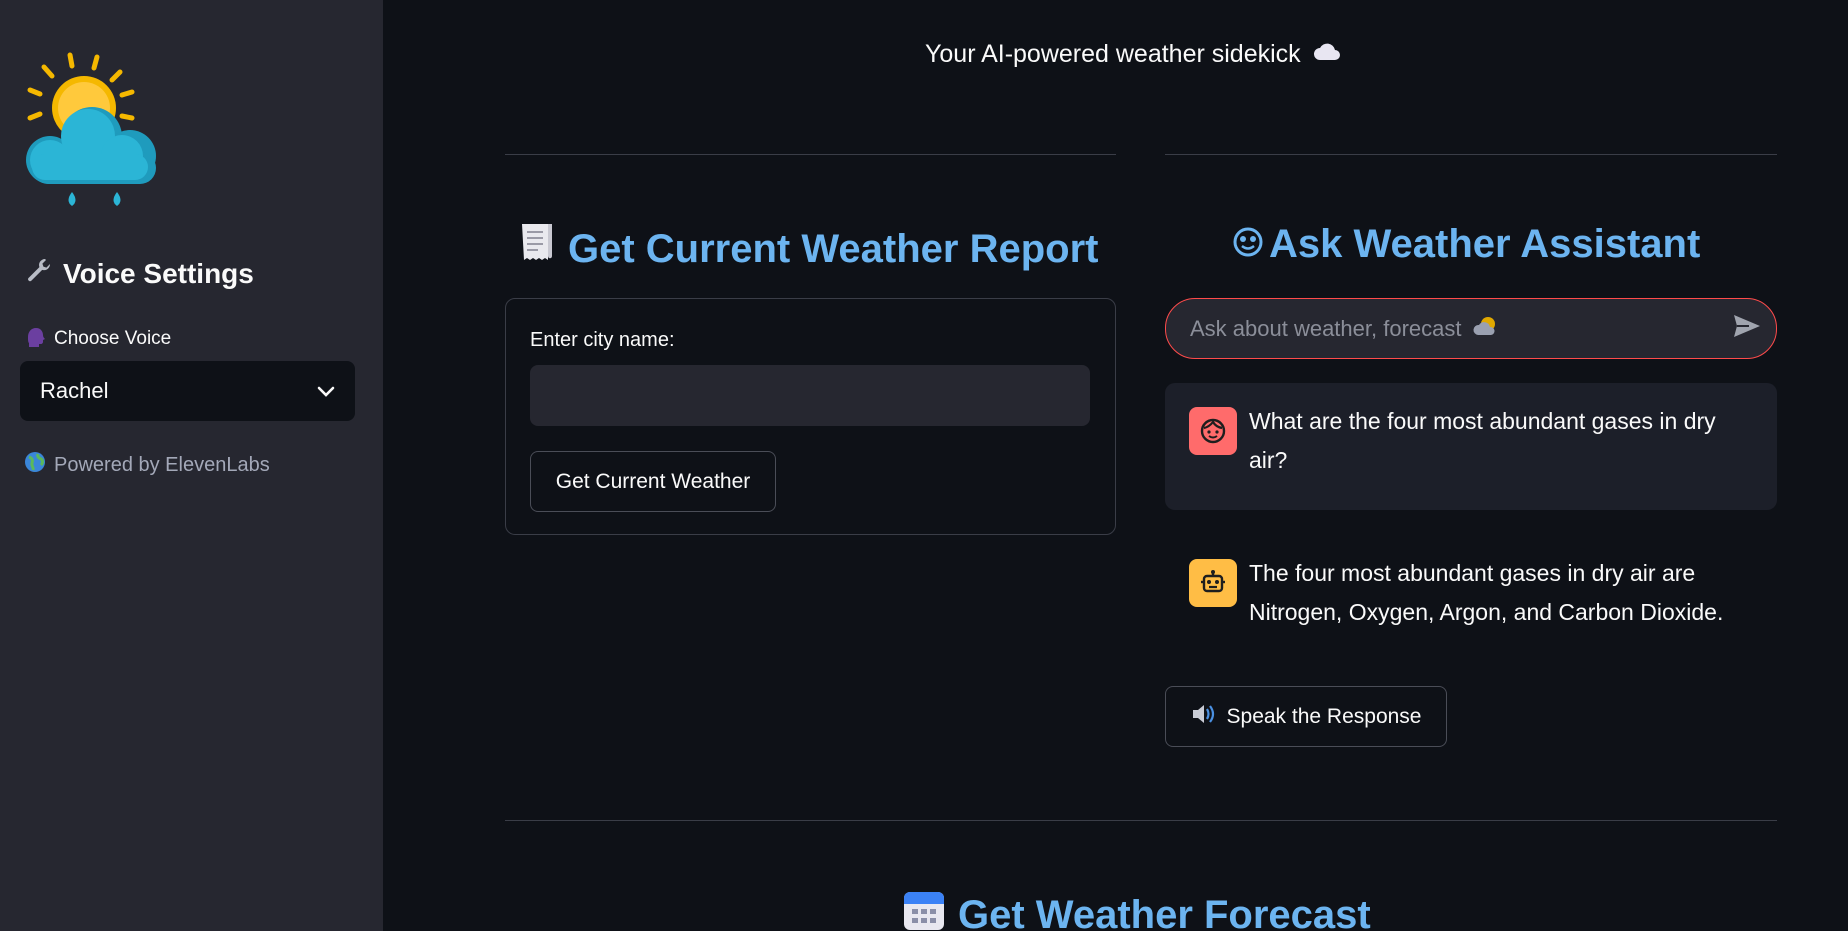  I want to click on report-heading: Get Current Weather Report, so click(807, 249).